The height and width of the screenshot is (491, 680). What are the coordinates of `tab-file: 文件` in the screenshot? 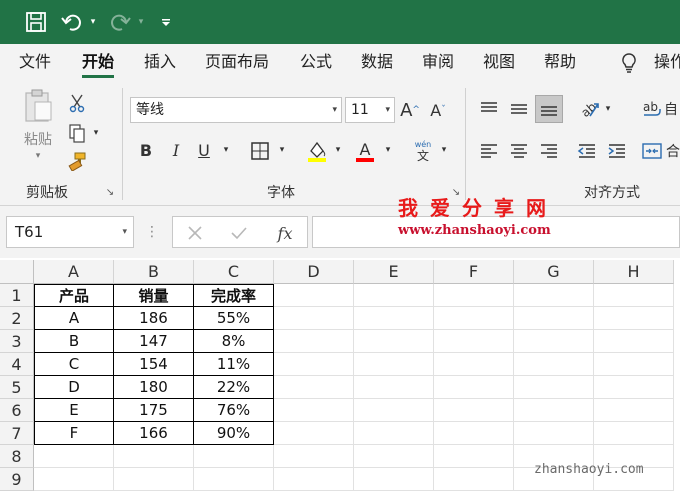 It's located at (35, 63).